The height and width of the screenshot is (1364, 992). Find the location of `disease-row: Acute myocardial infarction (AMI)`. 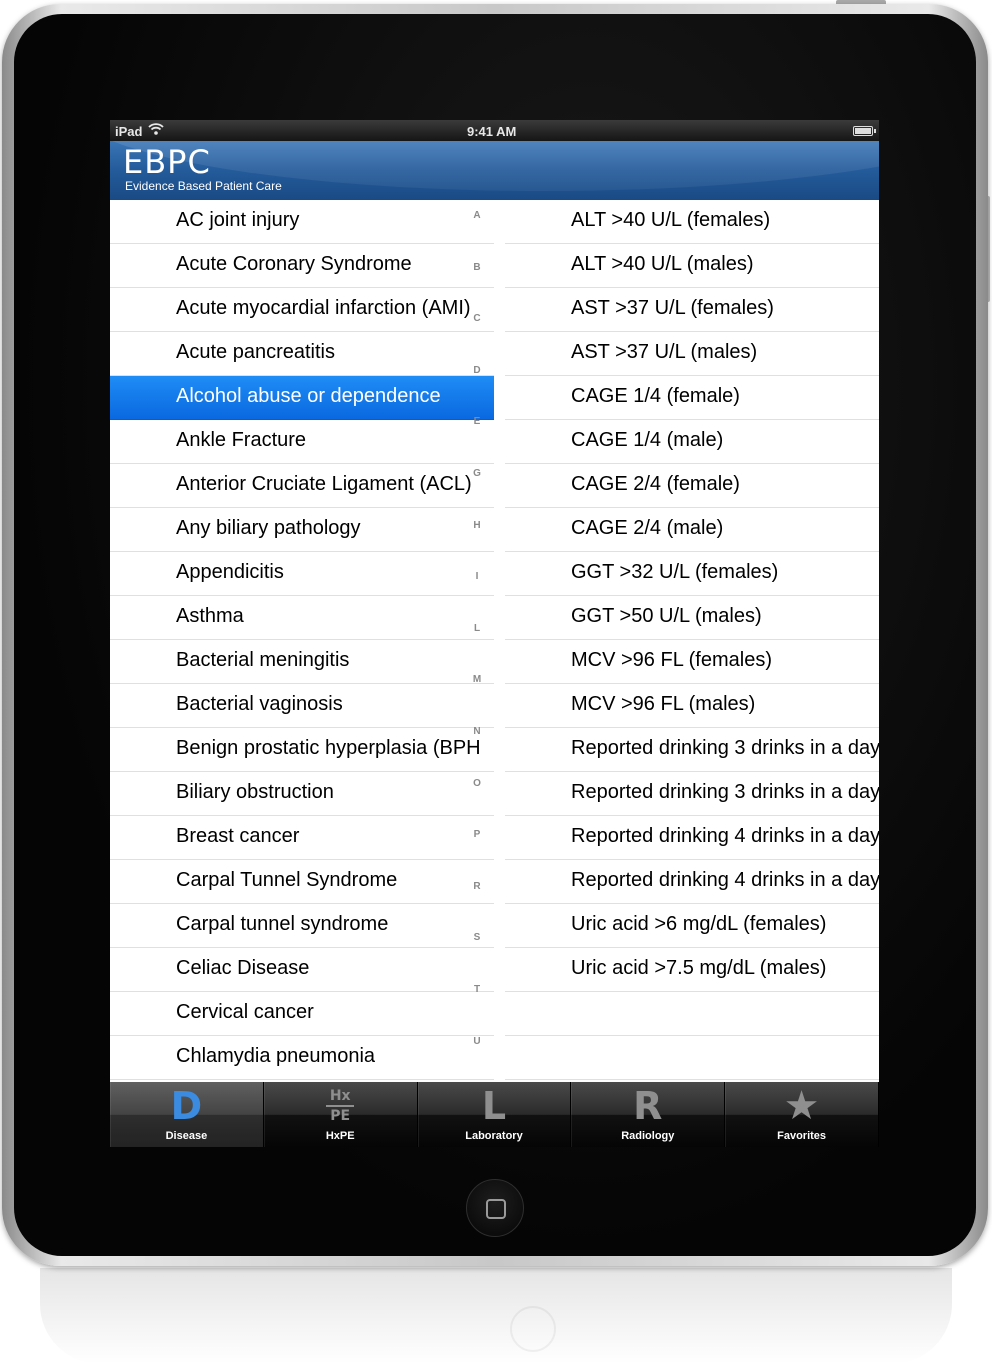

disease-row: Acute myocardial infarction (AMI) is located at coordinates (302, 310).